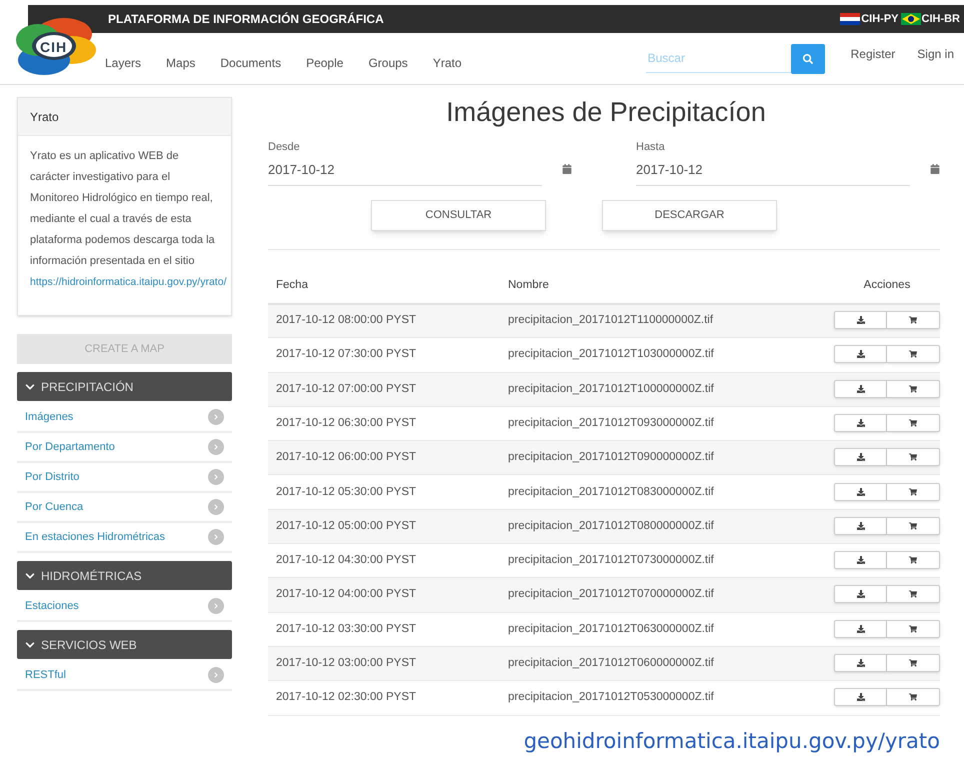  Describe the element at coordinates (384, 663) in the screenshot. I see `table-cell: 2017-10-12 03:00:00 PYST` at that location.